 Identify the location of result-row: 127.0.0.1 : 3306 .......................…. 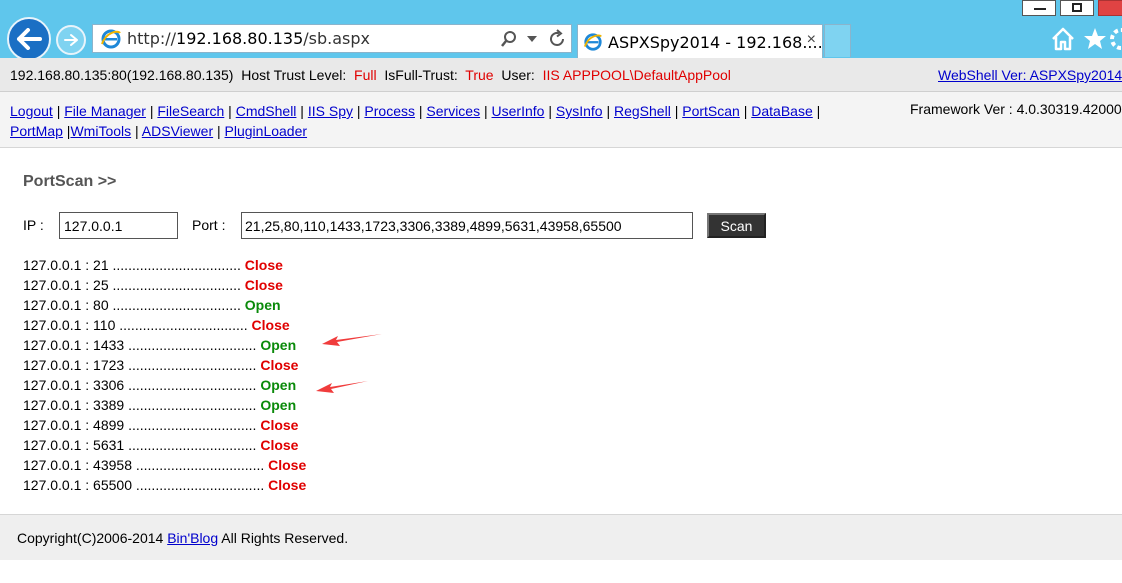
(164, 385).